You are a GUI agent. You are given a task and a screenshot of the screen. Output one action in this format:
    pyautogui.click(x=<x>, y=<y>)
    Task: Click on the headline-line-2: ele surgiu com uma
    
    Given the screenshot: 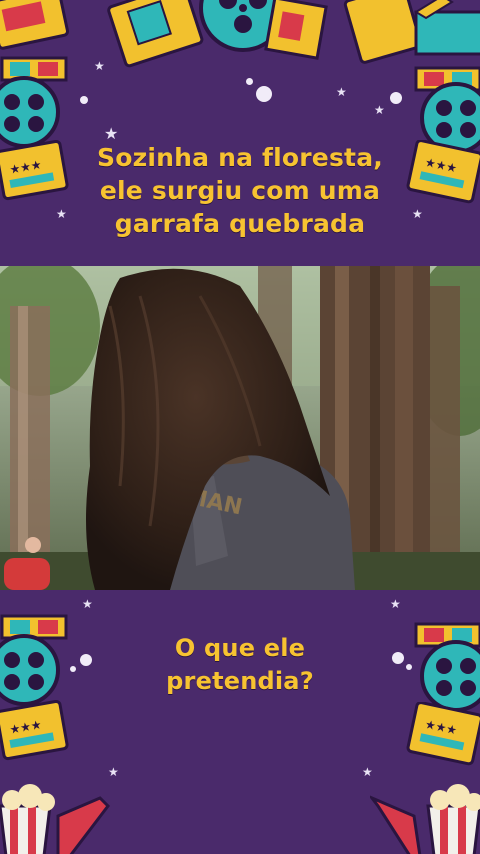 What is the action you would take?
    pyautogui.click(x=240, y=190)
    